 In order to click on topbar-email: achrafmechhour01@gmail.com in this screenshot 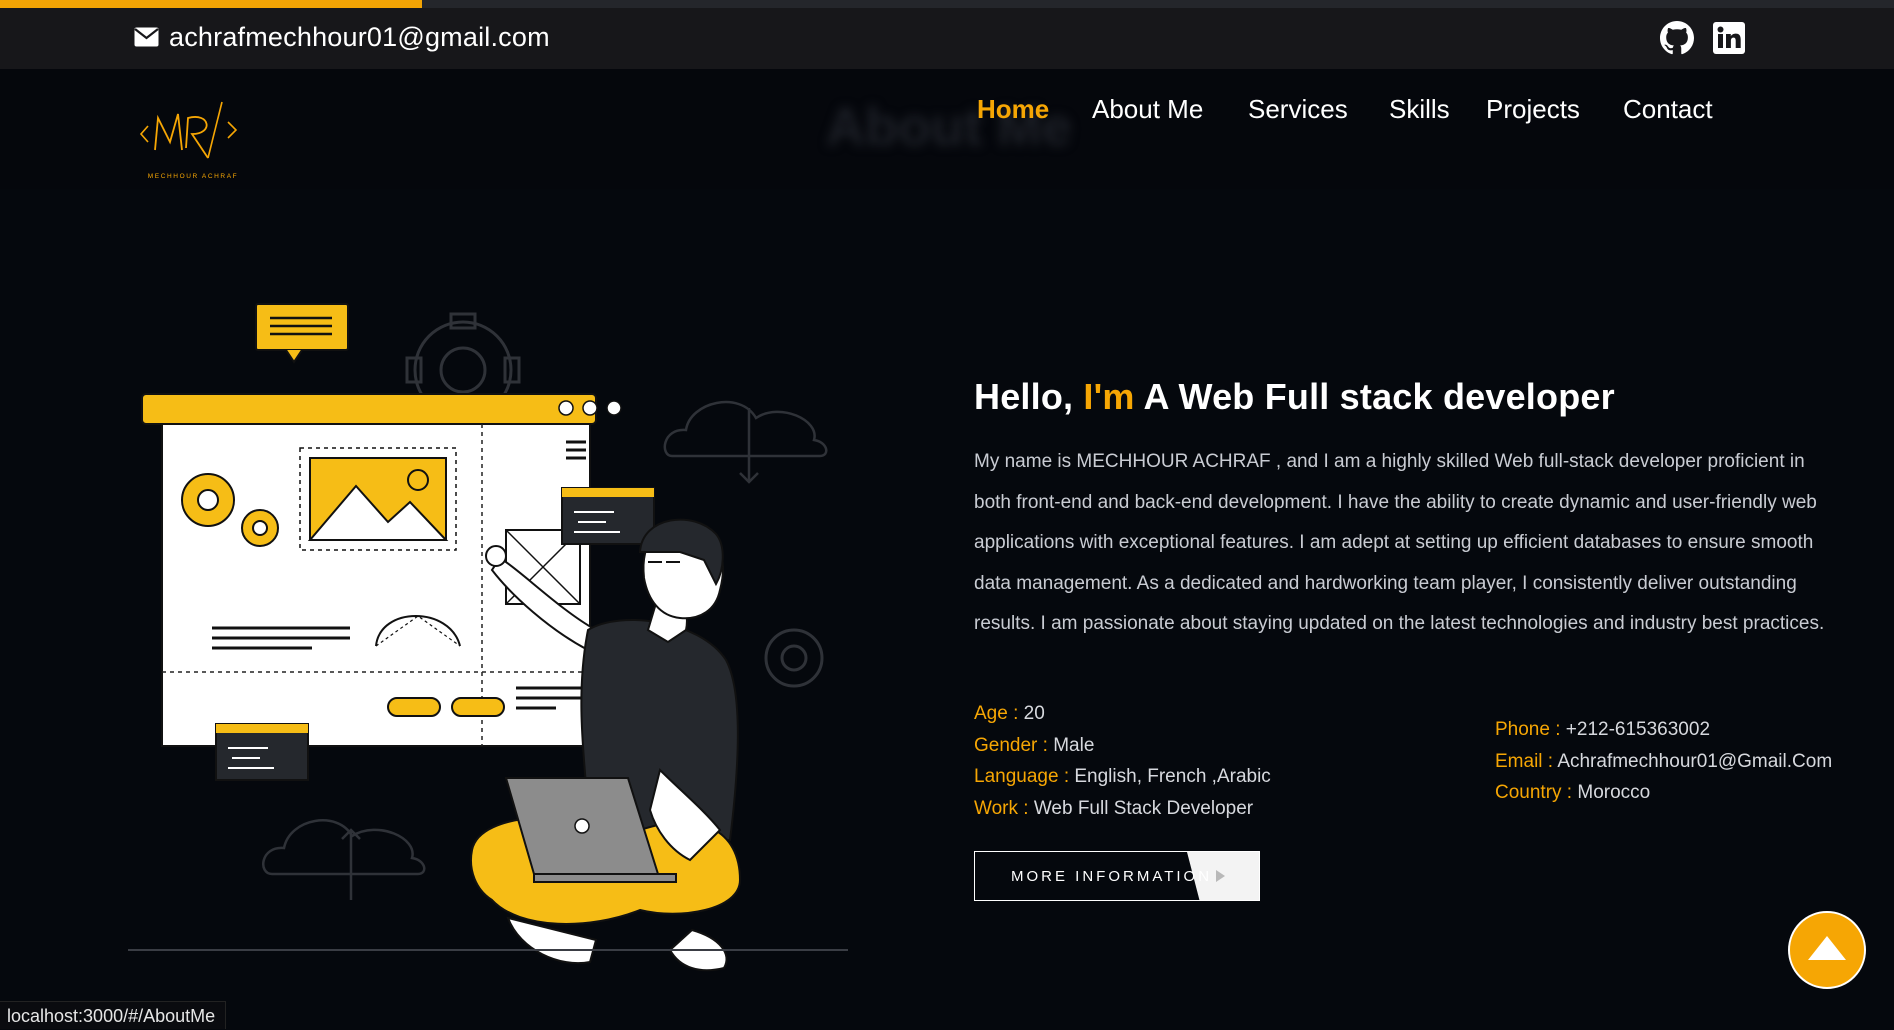, I will do `click(342, 37)`.